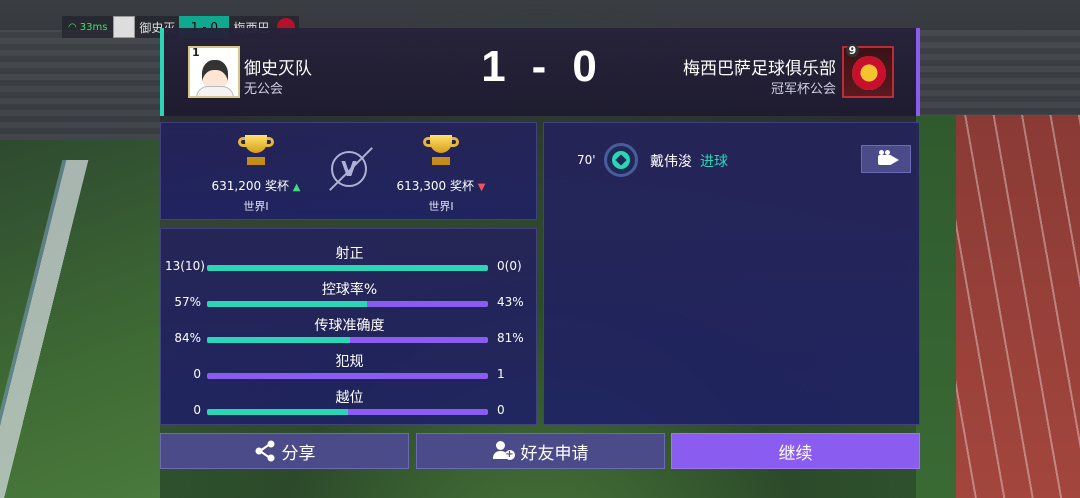 The height and width of the screenshot is (498, 1080). Describe the element at coordinates (540, 66) in the screenshot. I see `score-dash: -` at that location.